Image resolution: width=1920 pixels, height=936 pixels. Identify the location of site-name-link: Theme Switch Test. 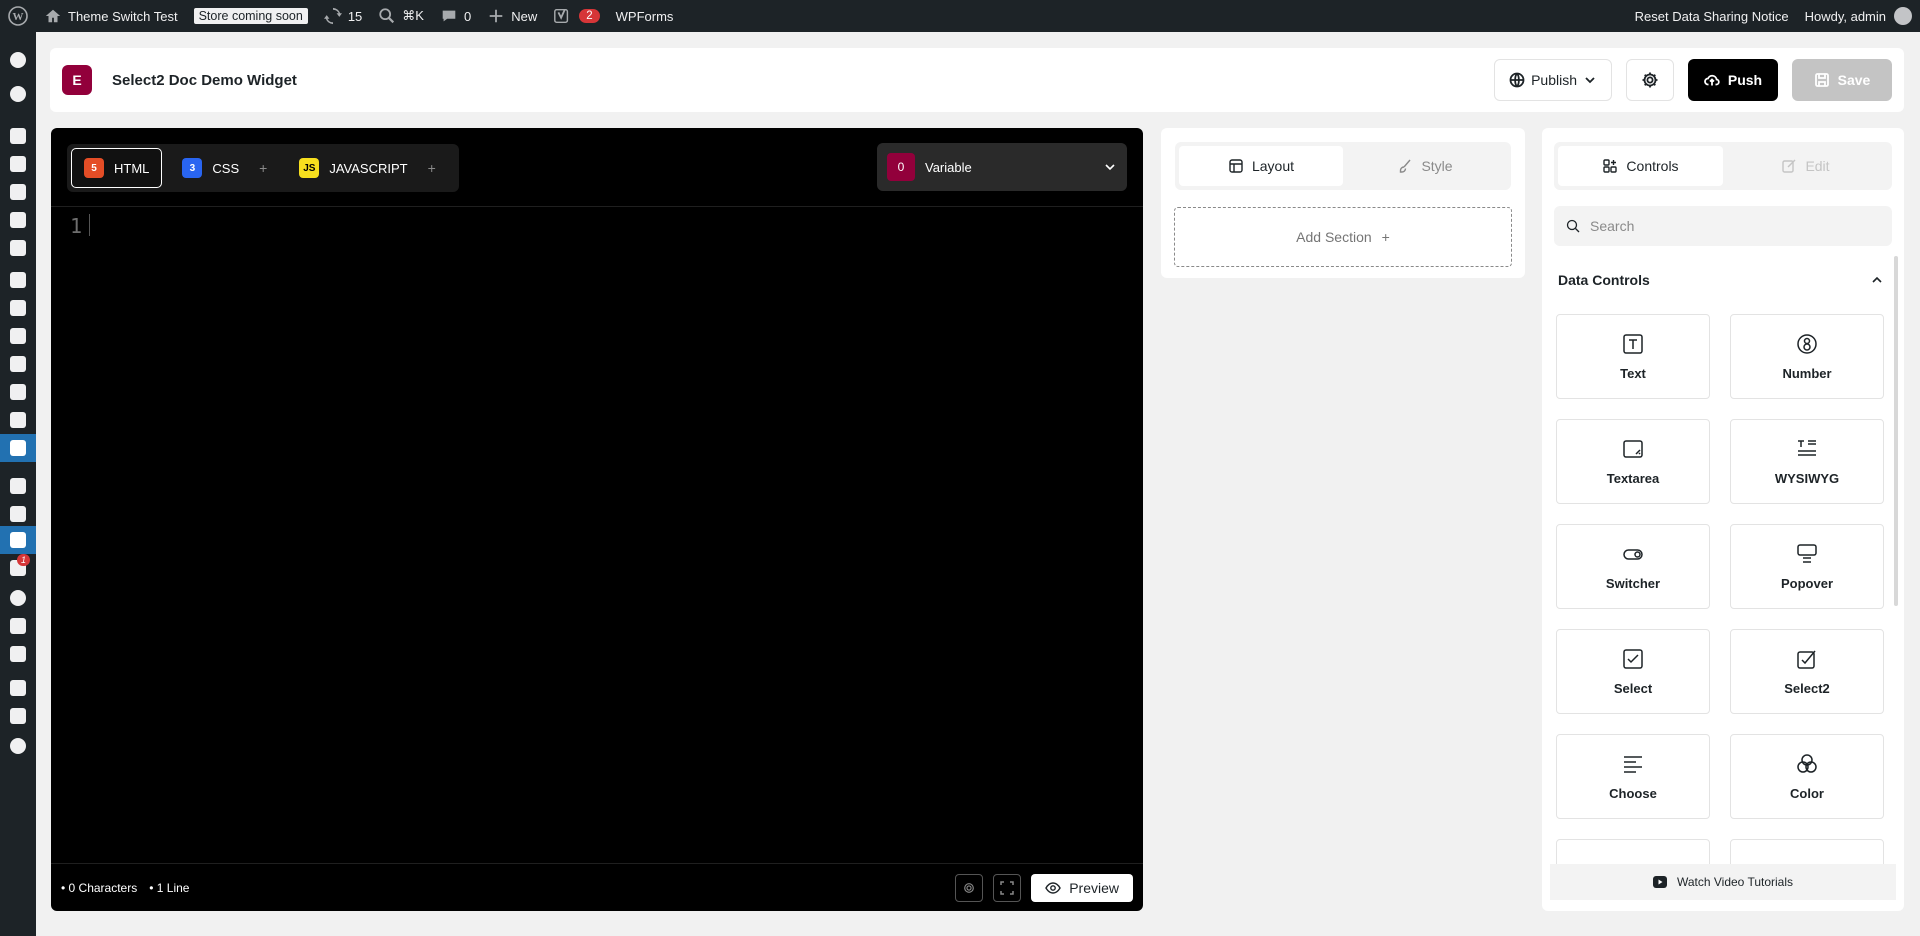
(111, 16).